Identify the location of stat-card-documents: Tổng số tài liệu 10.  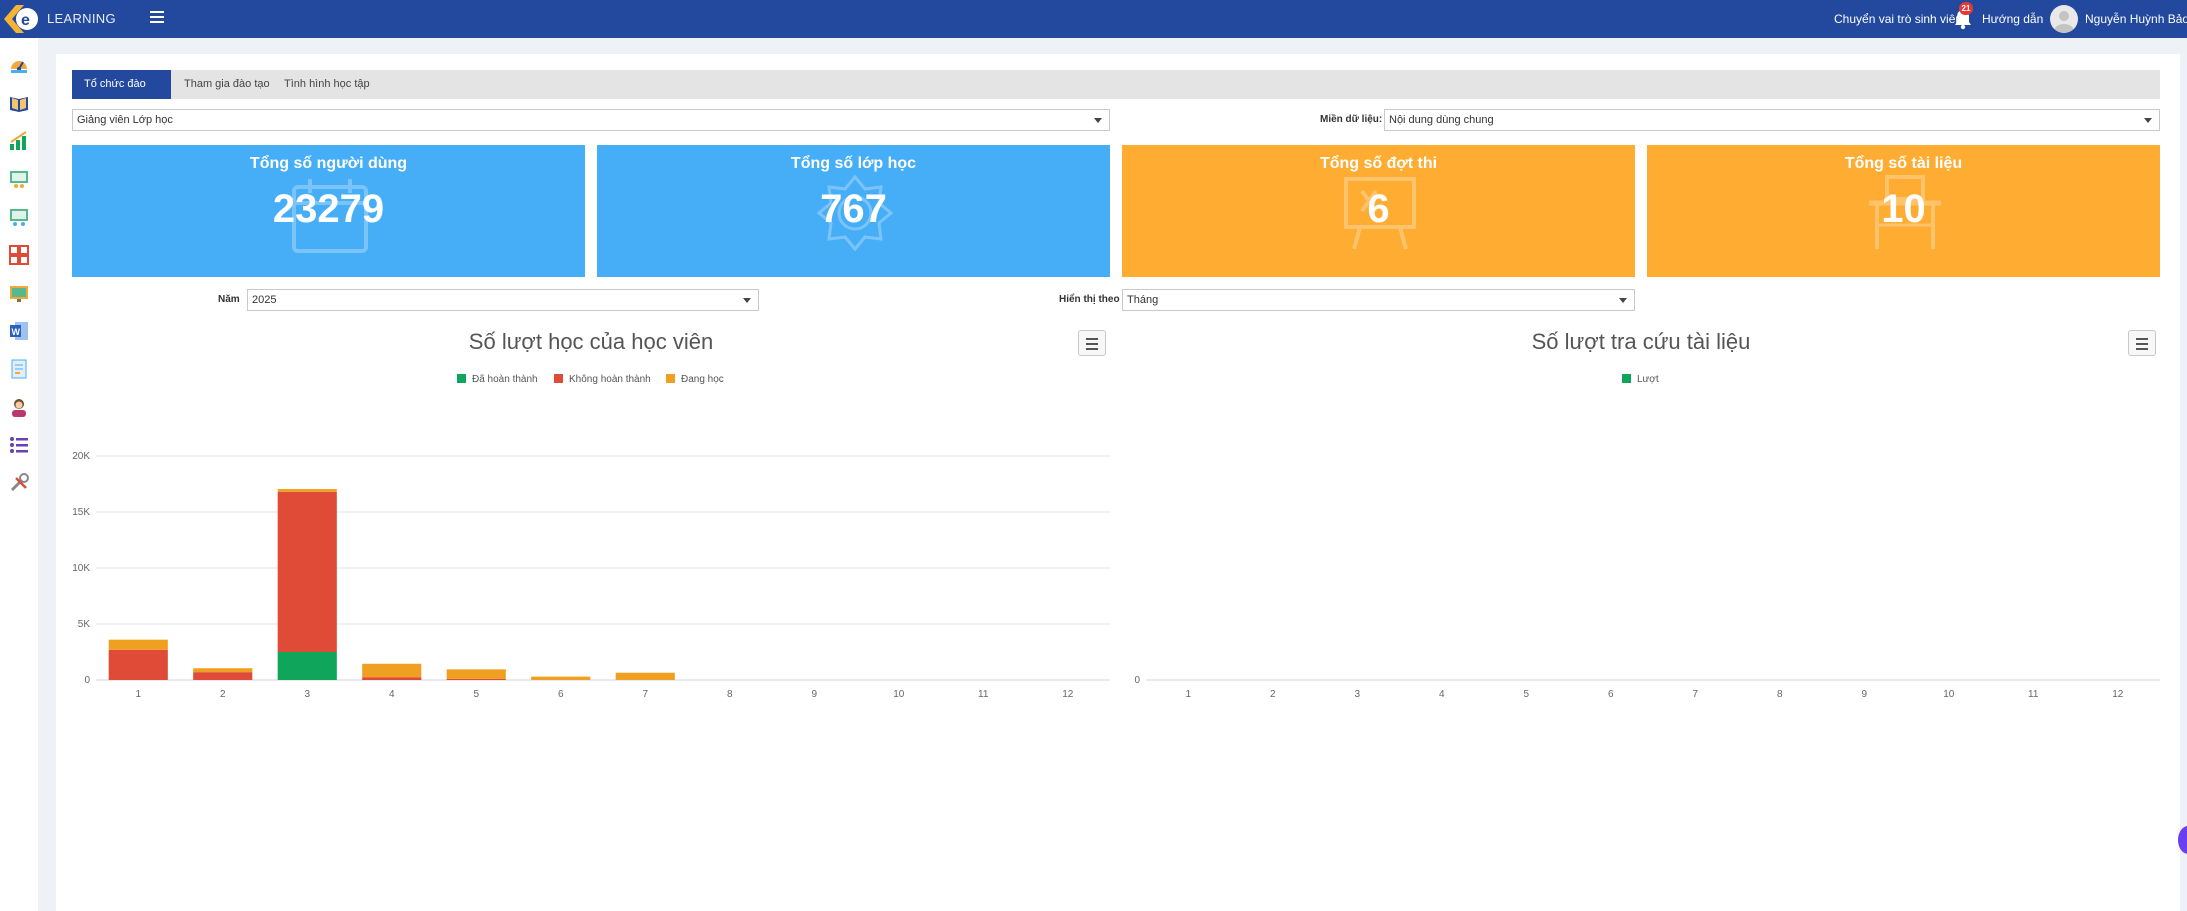
(1903, 211).